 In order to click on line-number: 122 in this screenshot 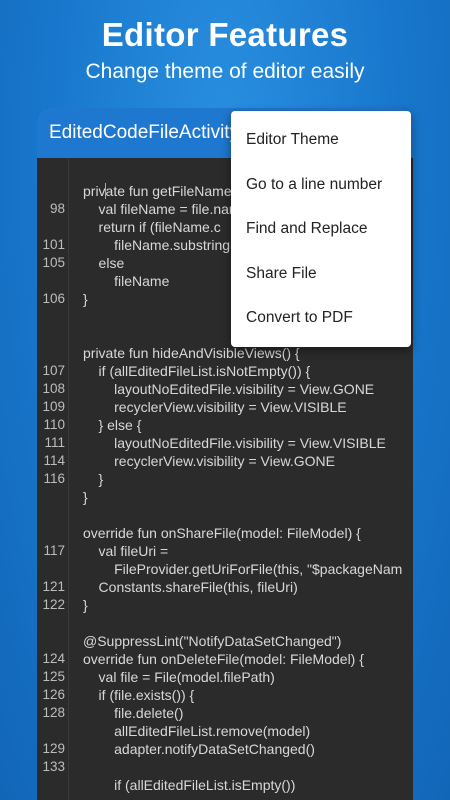, I will do `click(53, 604)`.